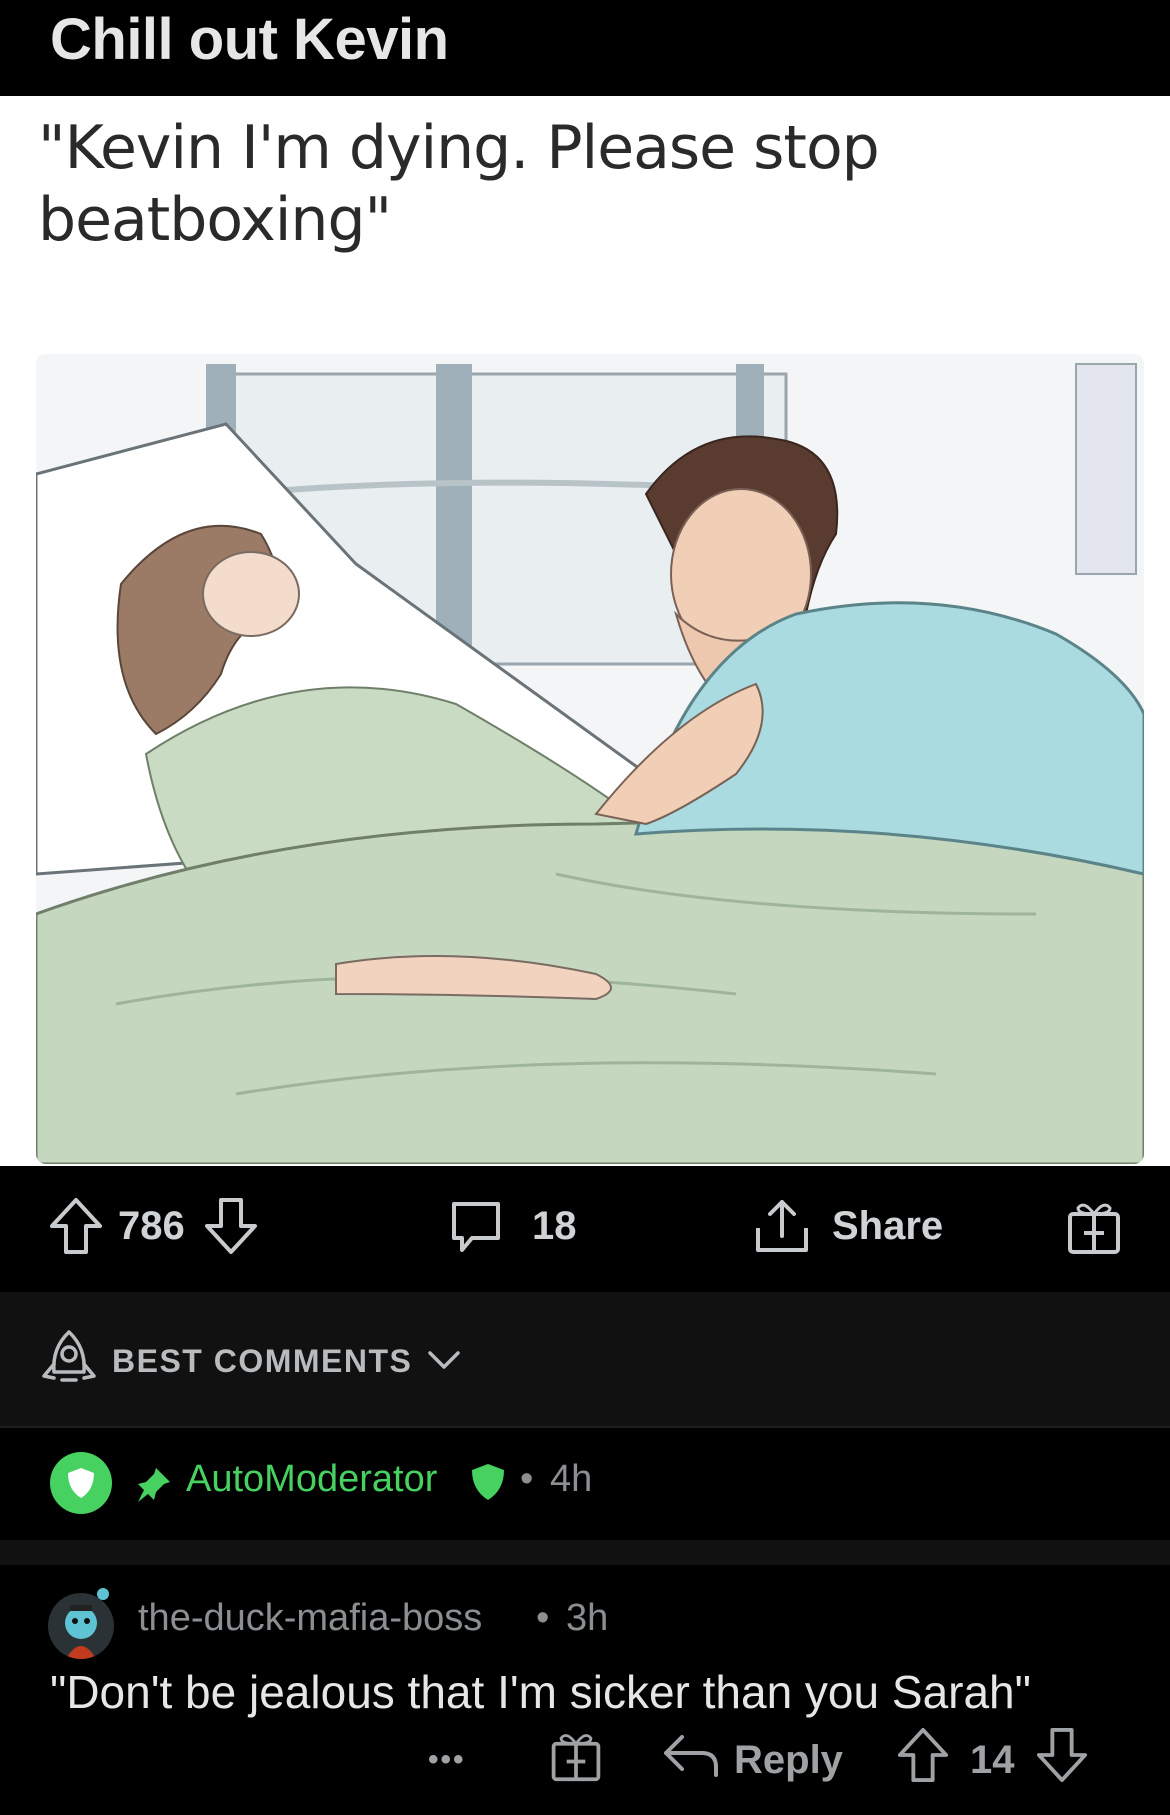 Image resolution: width=1170 pixels, height=1815 pixels. Describe the element at coordinates (585, 48) in the screenshot. I see `post-title-bar: Chill out Kevin` at that location.